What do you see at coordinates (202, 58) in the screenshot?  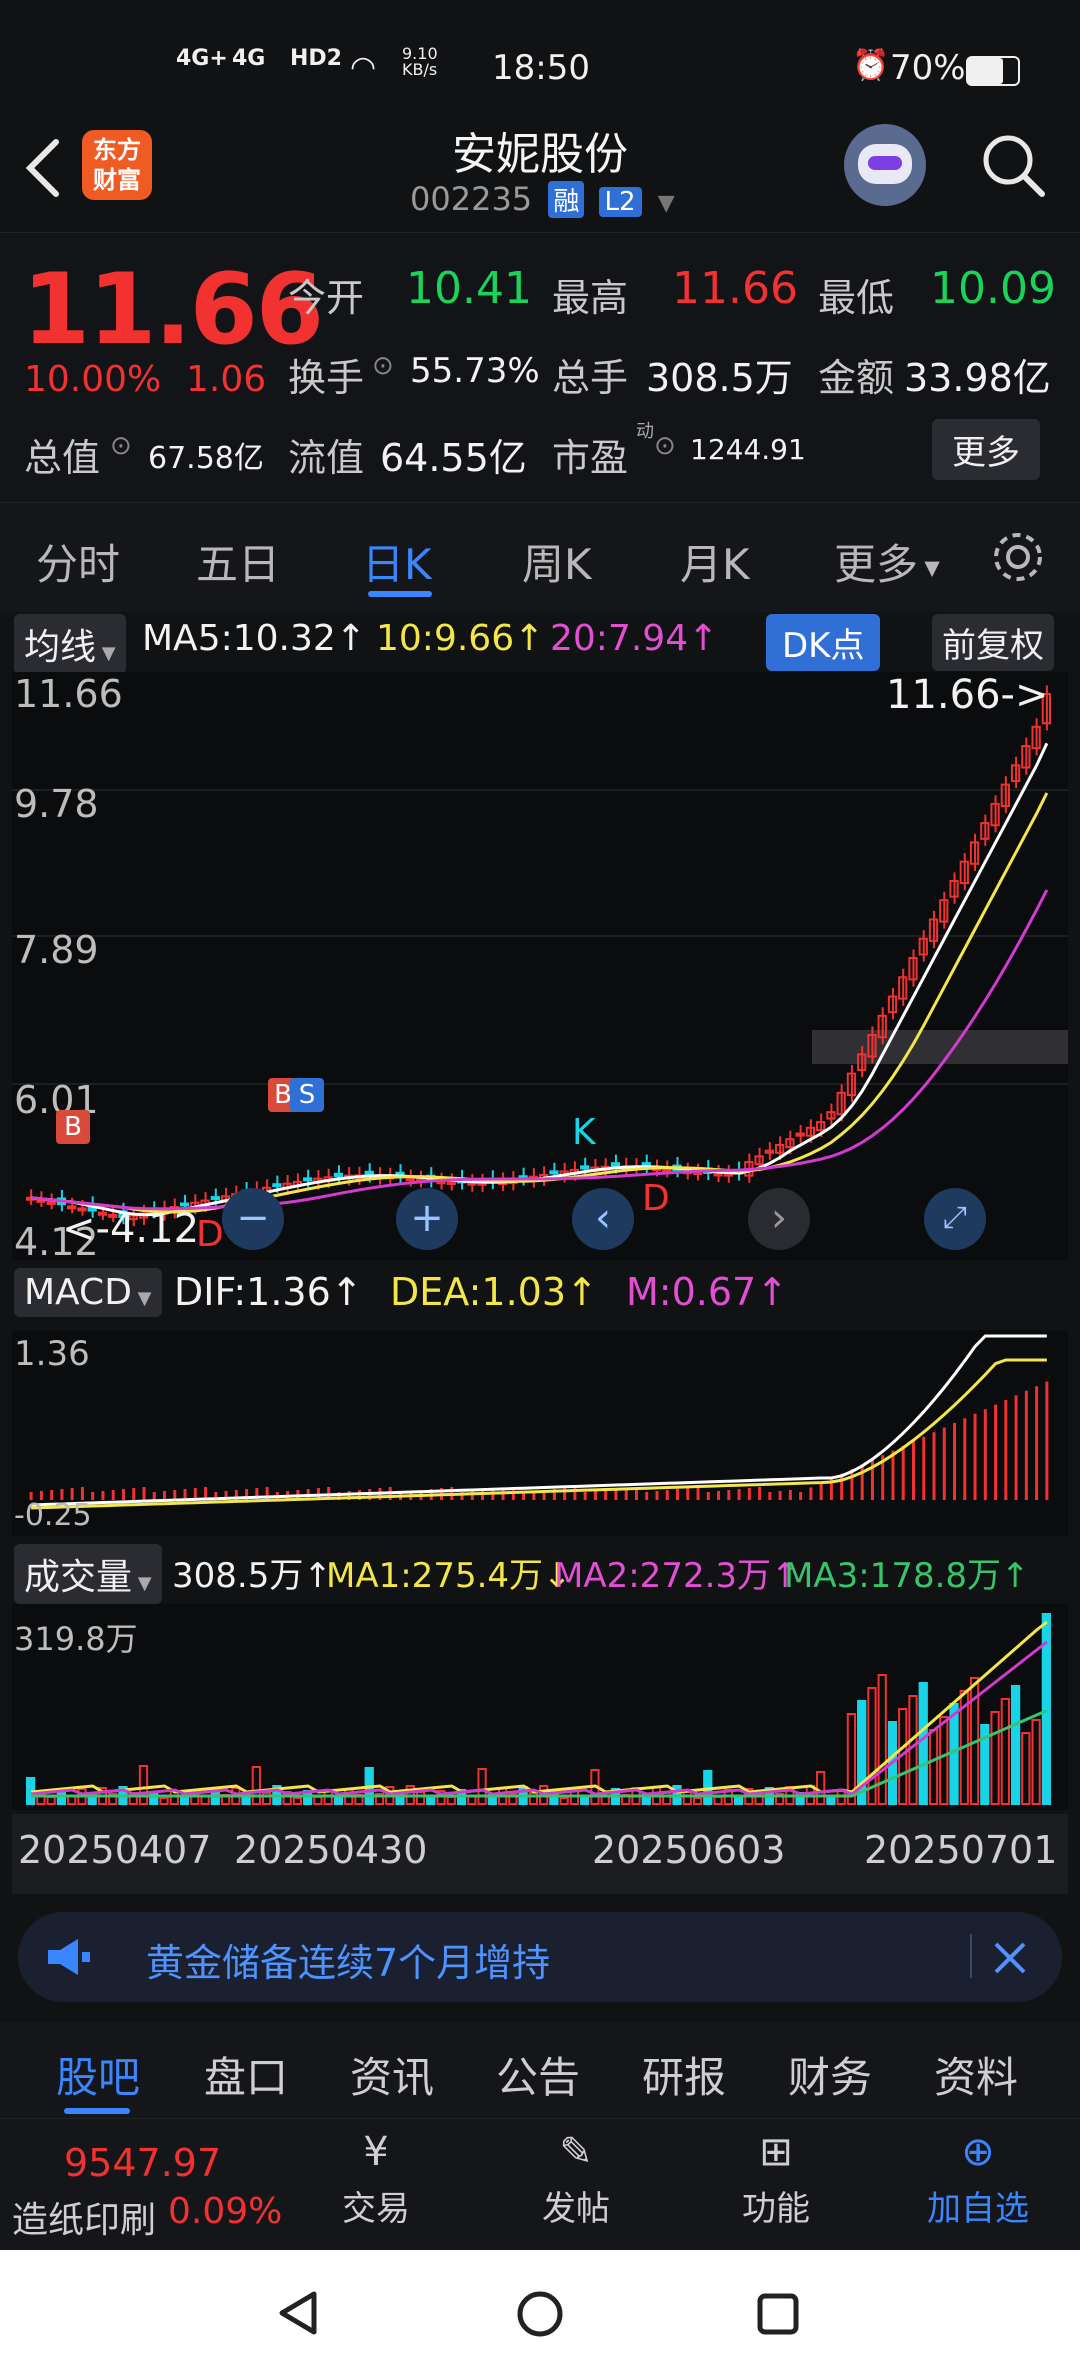 I see `network-4g-plus: 4G+` at bounding box center [202, 58].